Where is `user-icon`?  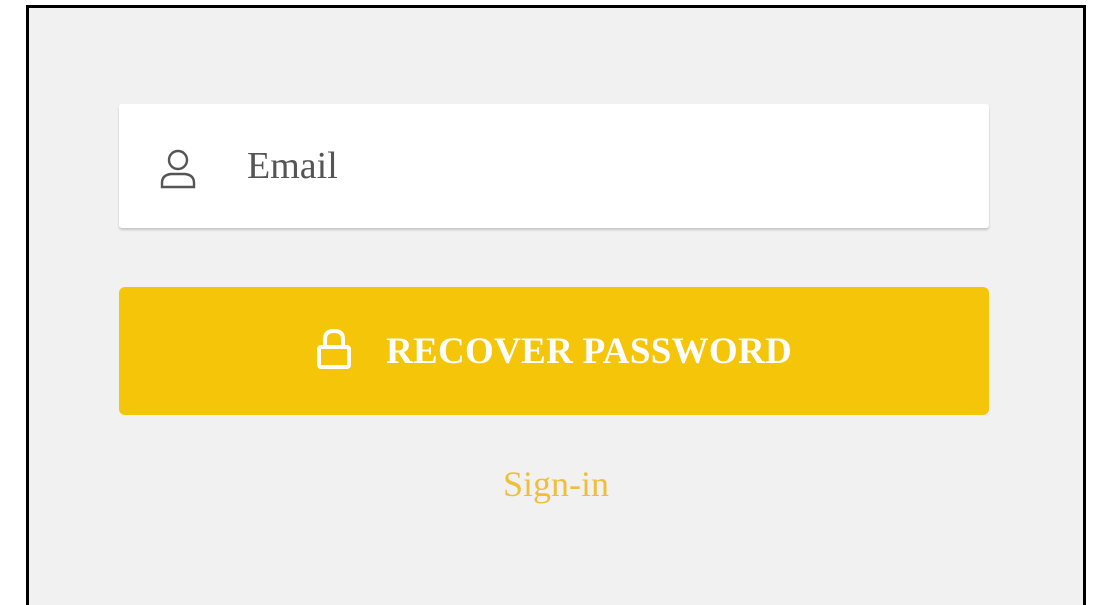 user-icon is located at coordinates (178, 169).